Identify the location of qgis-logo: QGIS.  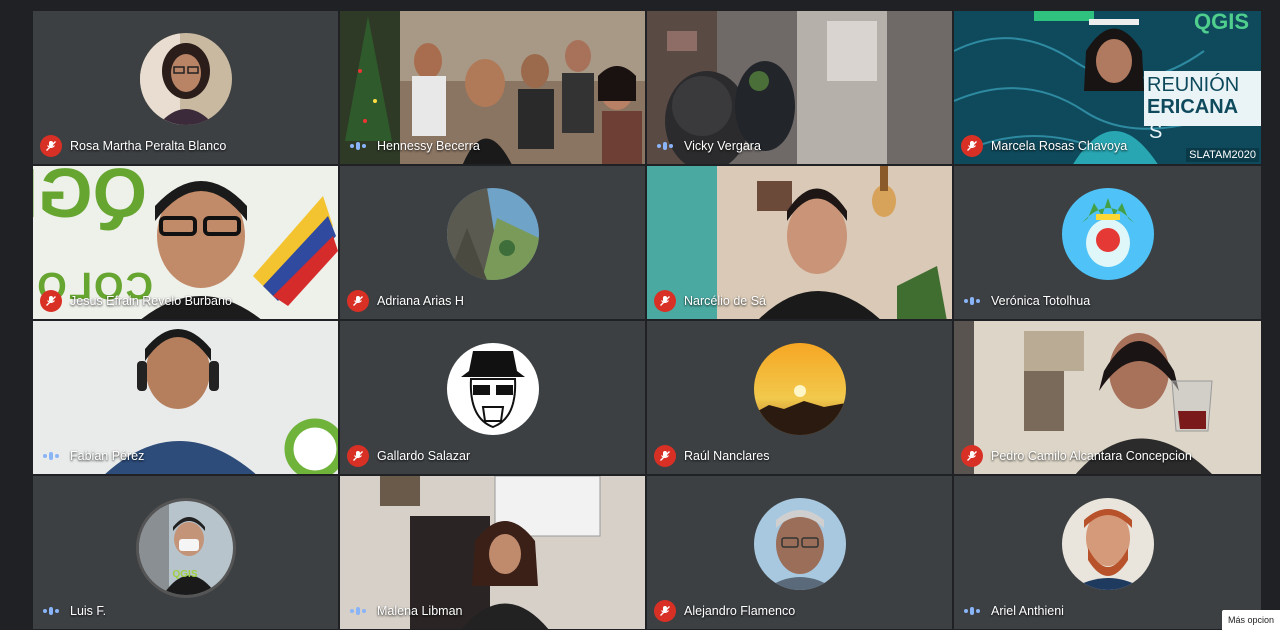
(1221, 22).